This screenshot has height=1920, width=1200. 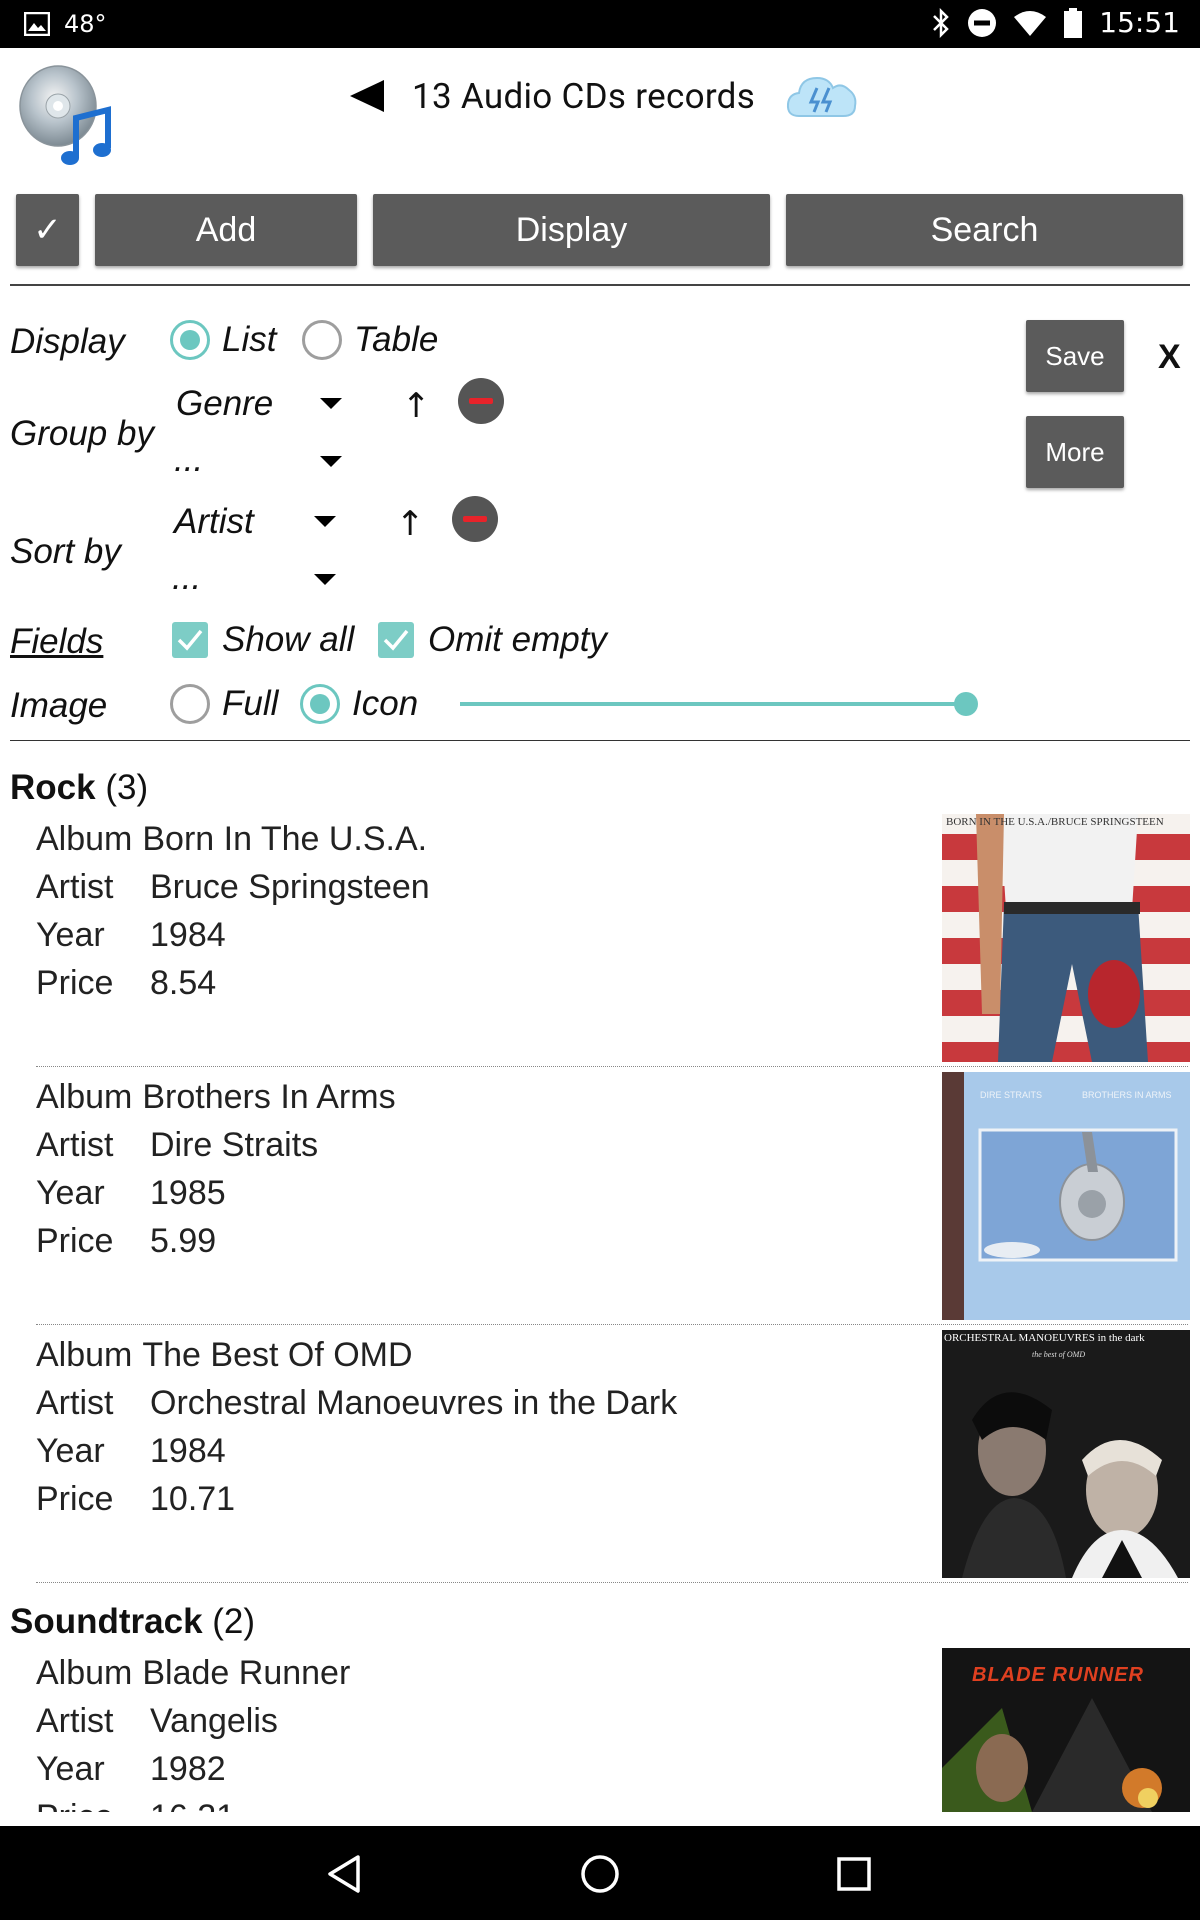 I want to click on album-value: The Best Of OMD, so click(x=277, y=1355).